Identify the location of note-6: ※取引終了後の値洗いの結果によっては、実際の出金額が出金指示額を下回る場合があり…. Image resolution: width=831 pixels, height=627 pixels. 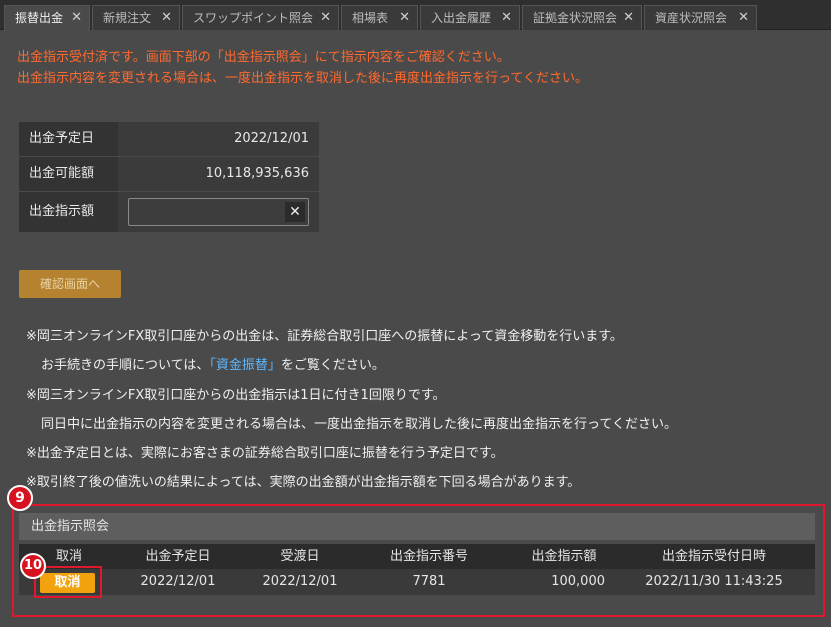
(303, 482).